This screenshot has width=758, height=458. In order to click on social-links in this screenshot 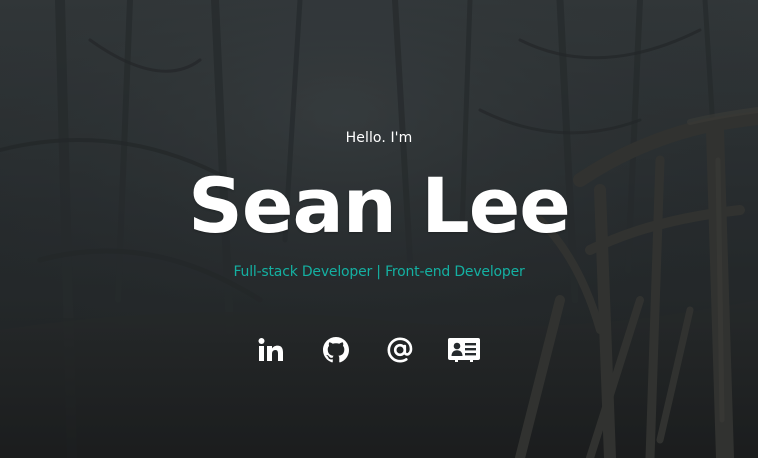, I will do `click(374, 350)`.